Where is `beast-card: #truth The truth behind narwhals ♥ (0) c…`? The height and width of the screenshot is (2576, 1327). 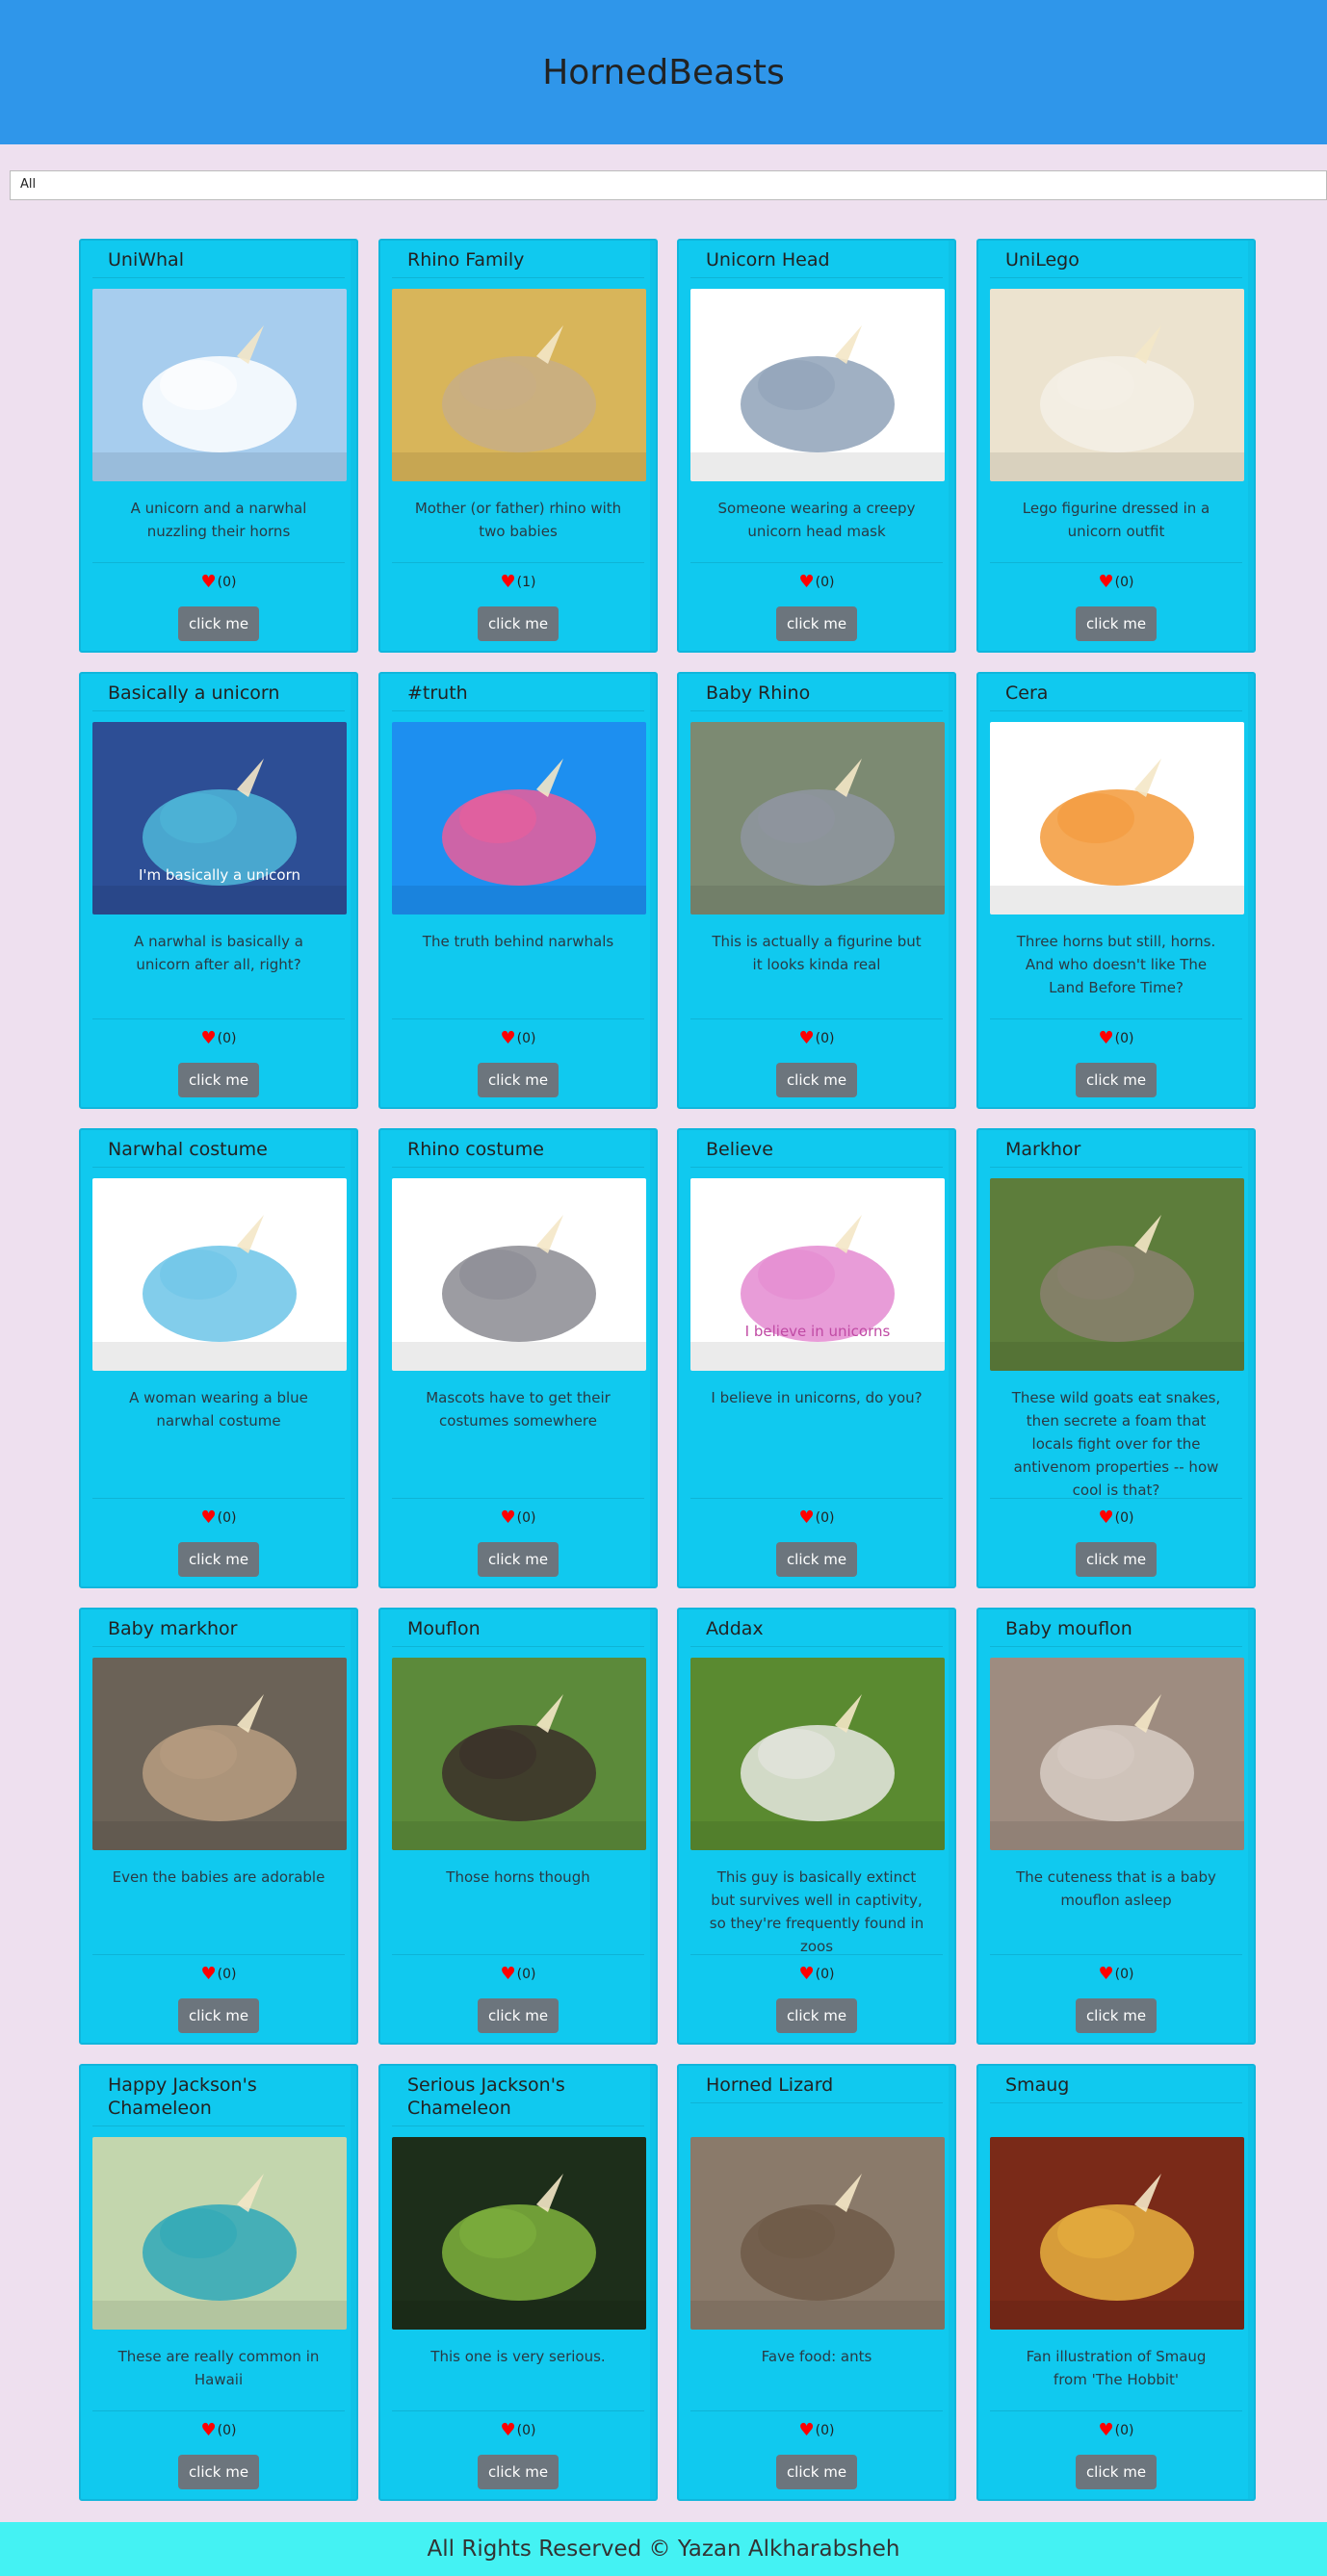
beast-card: #truth The truth behind narwhals ♥ (0) c… is located at coordinates (518, 891).